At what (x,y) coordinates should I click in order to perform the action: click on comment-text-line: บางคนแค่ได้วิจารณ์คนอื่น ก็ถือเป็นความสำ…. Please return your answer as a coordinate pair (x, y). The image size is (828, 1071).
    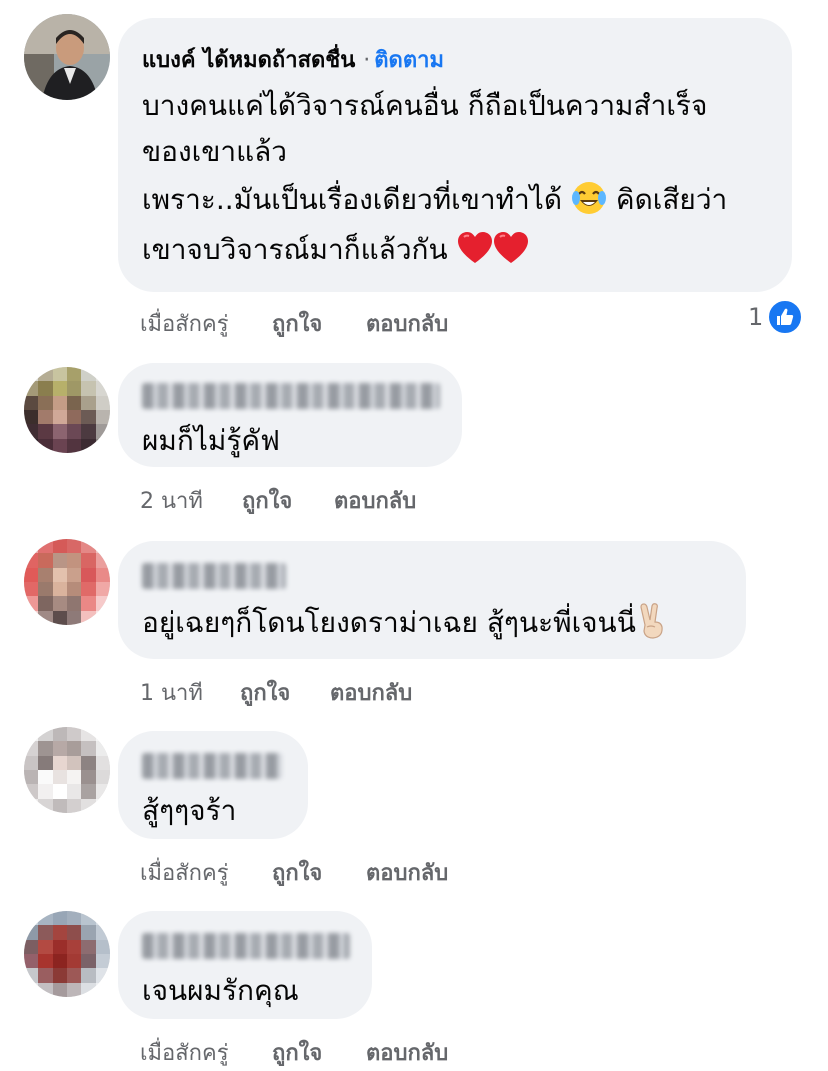
    Looking at the image, I should click on (425, 105).